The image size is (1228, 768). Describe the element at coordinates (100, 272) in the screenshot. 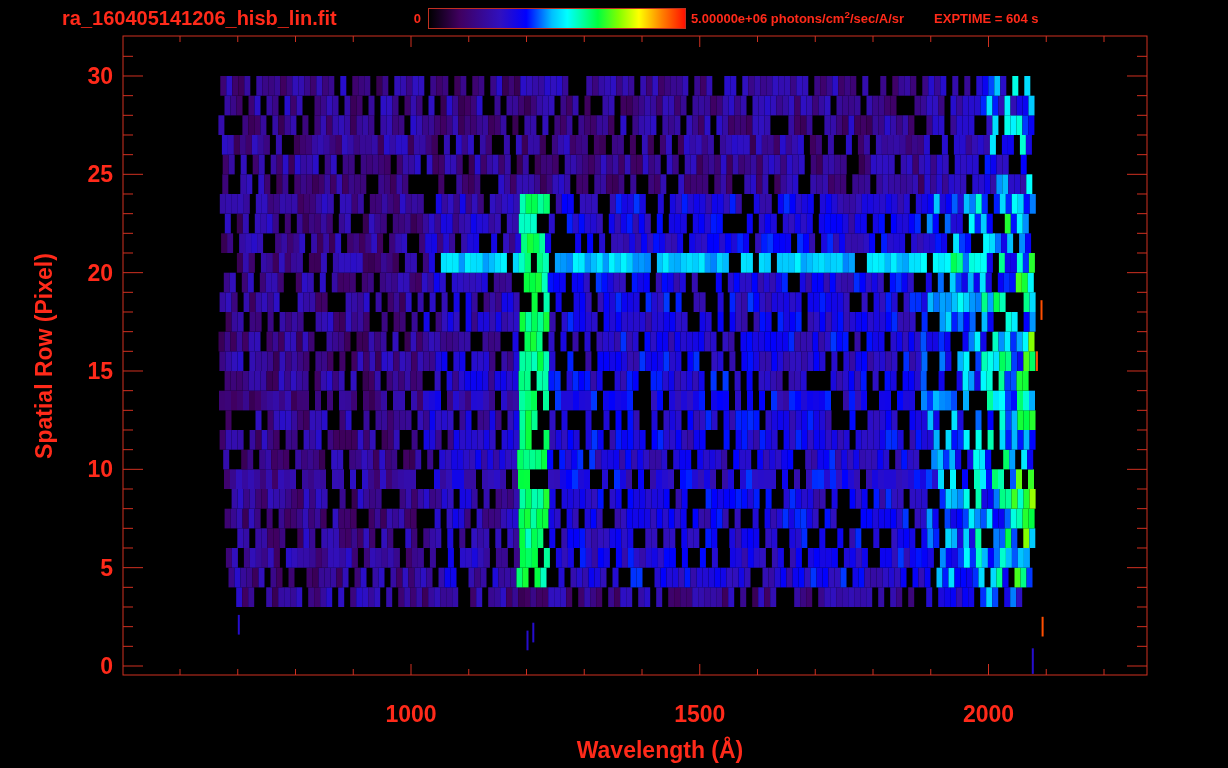

I see `y-tick-label: 20` at that location.